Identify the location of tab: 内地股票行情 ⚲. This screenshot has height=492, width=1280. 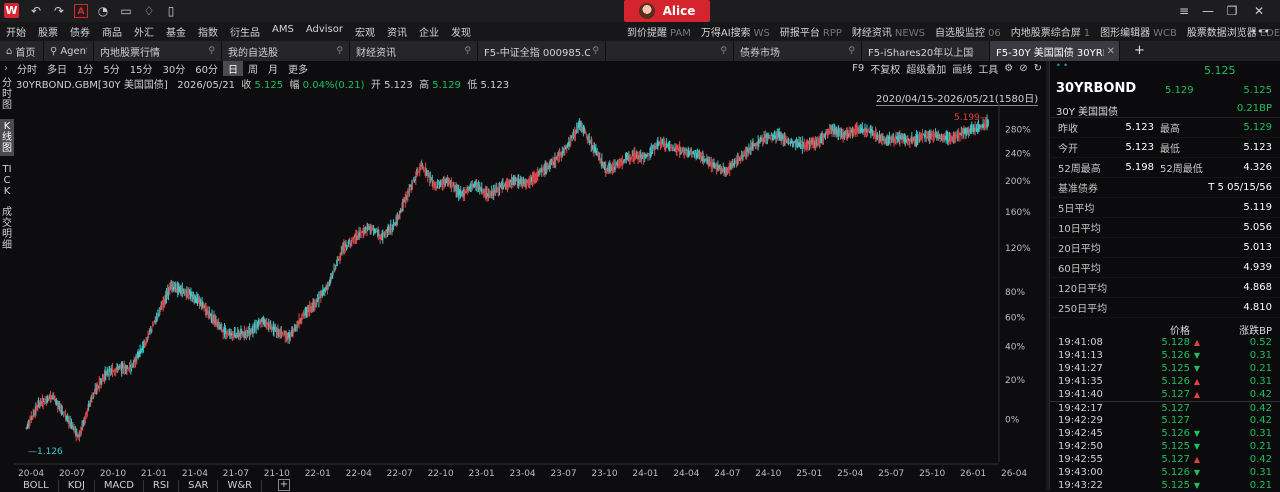
(158, 51).